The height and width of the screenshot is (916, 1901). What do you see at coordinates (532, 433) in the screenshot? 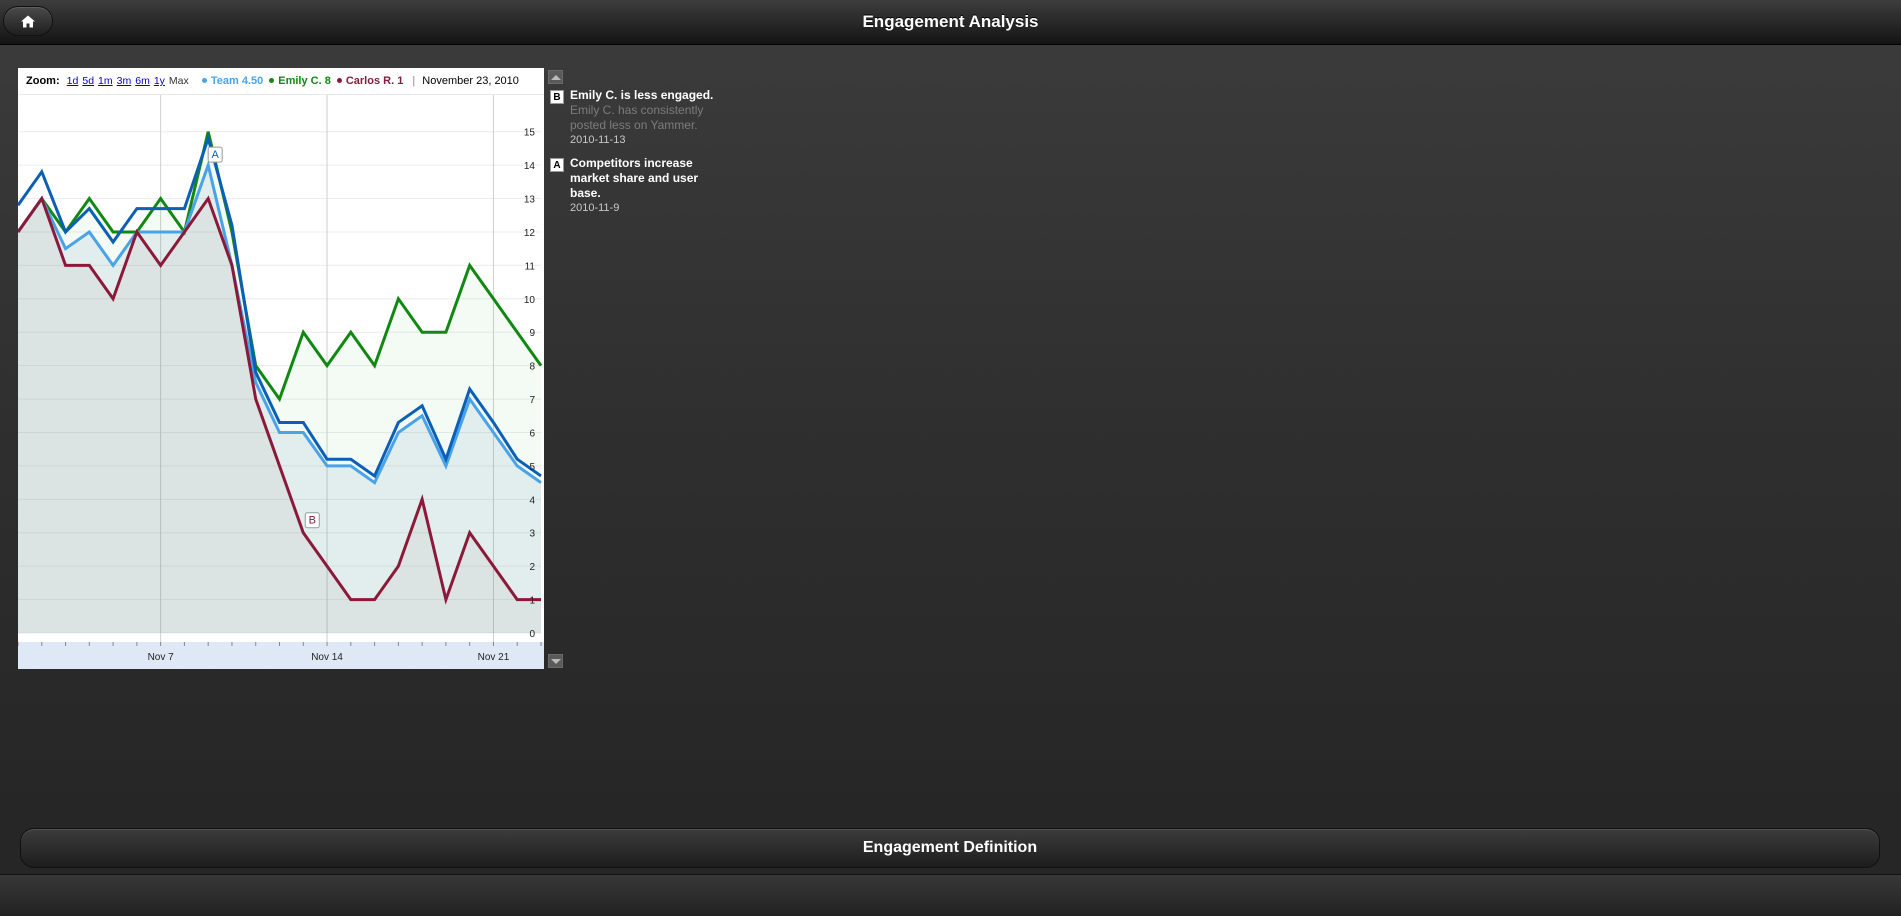
I see `y-tick-label: 6` at bounding box center [532, 433].